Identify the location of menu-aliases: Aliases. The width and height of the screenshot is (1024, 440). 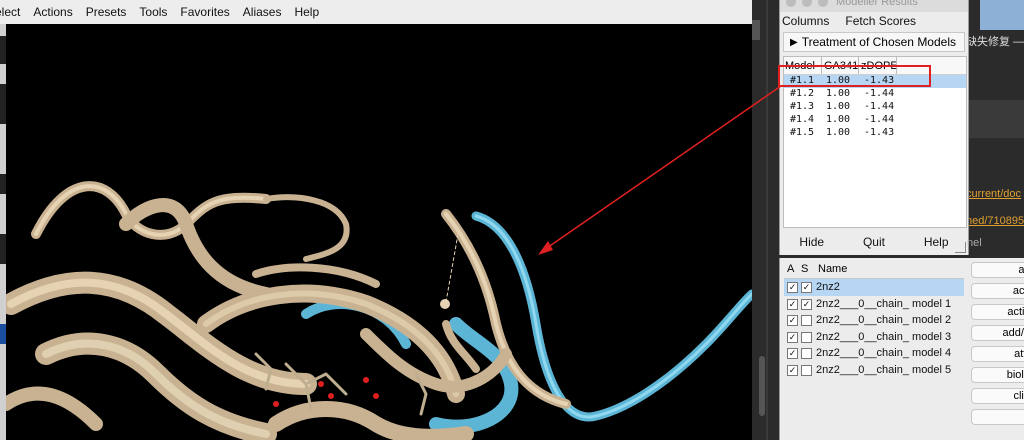
(262, 12).